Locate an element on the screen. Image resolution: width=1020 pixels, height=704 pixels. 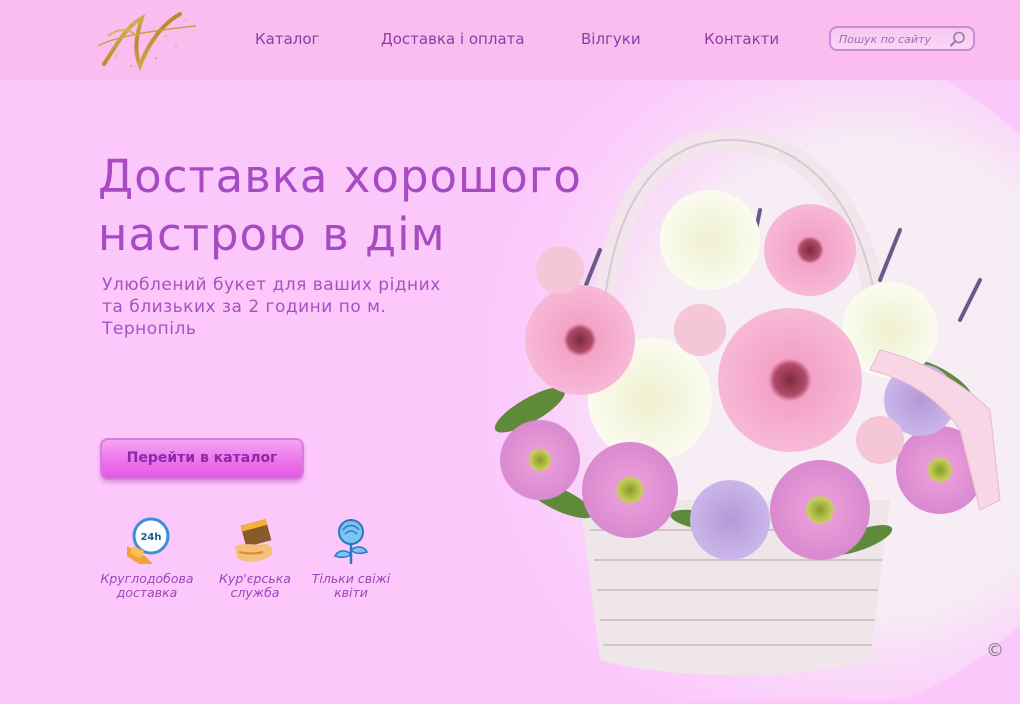
search-box is located at coordinates (902, 38).